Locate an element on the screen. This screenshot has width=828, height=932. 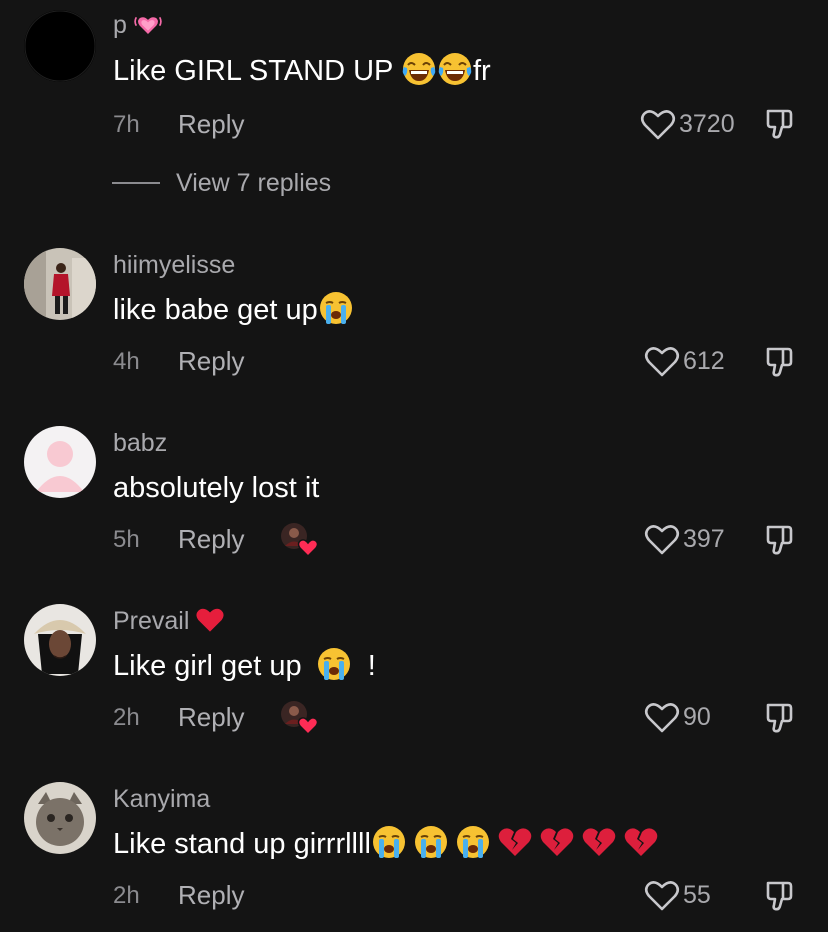
username: babz is located at coordinates (140, 443).